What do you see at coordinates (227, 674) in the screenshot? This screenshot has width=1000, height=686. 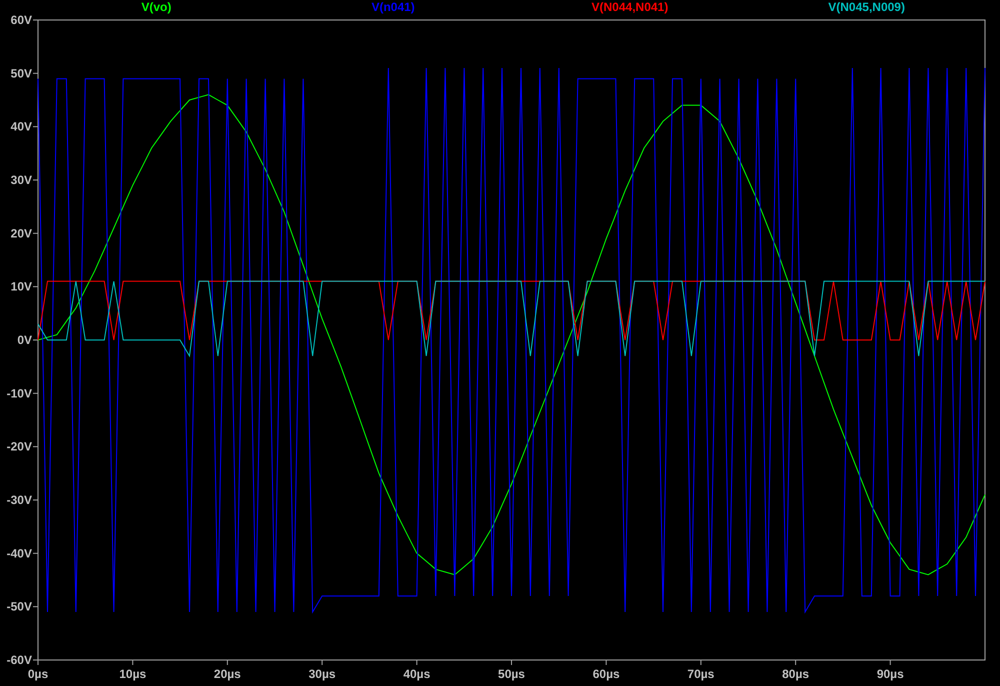 I see `tick-label: 20µs` at bounding box center [227, 674].